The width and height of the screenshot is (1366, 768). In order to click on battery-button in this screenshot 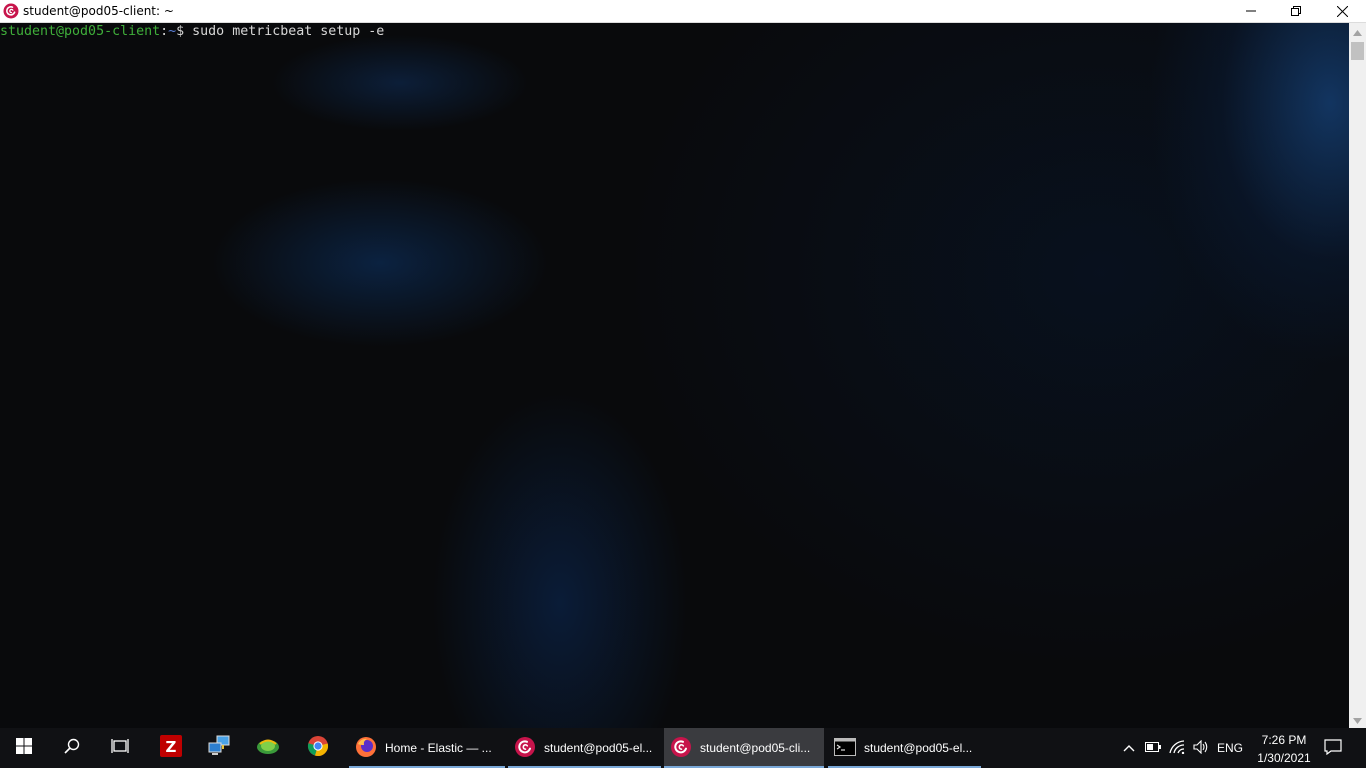, I will do `click(1153, 748)`.